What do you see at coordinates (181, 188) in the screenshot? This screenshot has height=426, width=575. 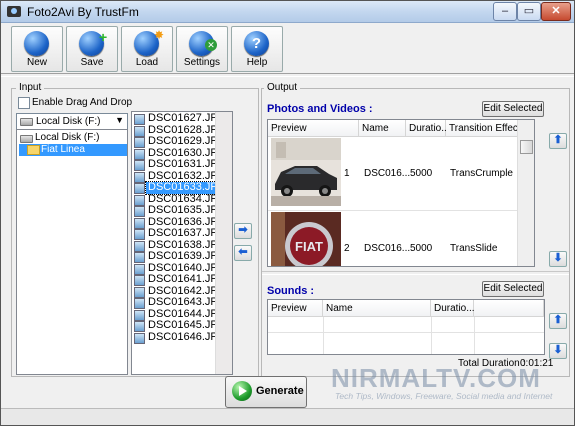 I see `list-item: DSC01633.JPG` at bounding box center [181, 188].